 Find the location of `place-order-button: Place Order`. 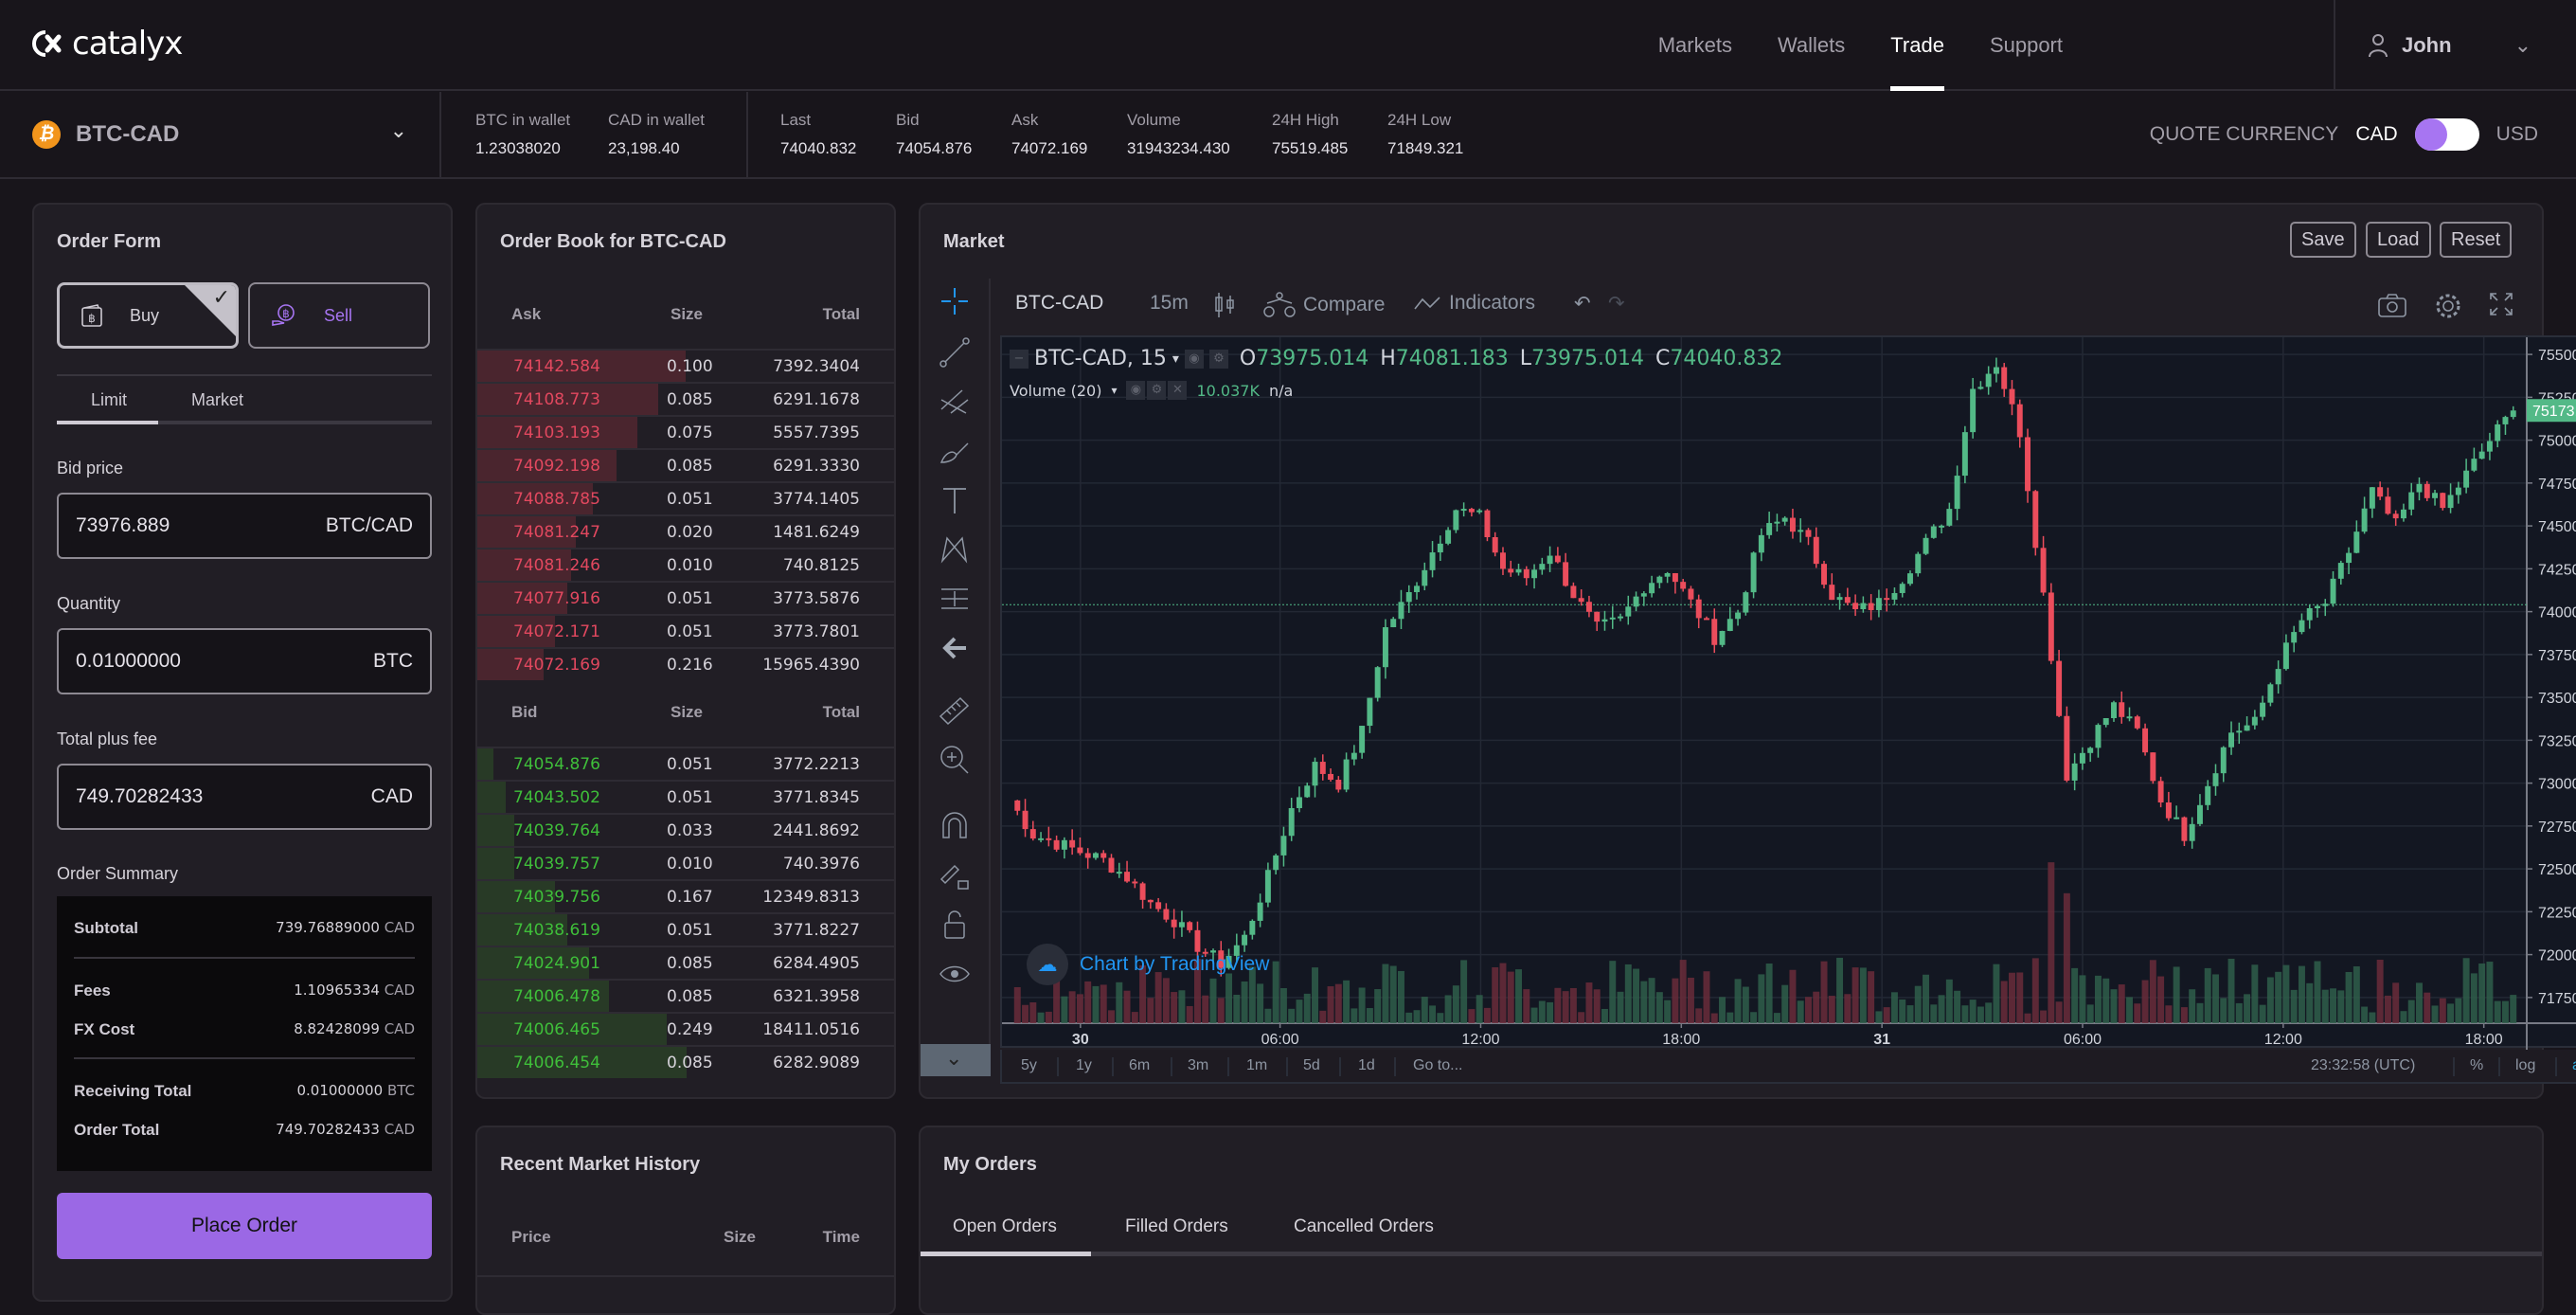

place-order-button: Place Order is located at coordinates (244, 1226).